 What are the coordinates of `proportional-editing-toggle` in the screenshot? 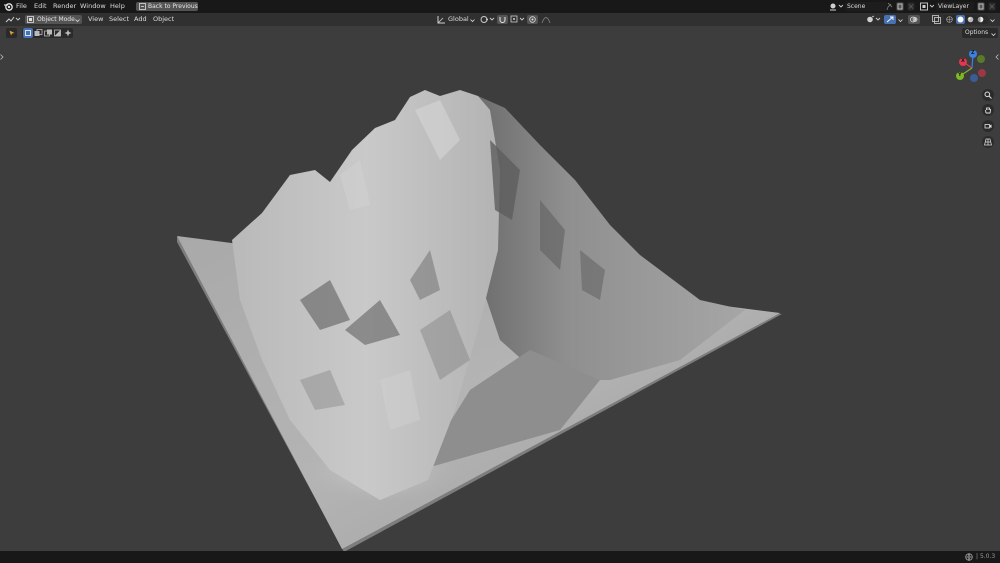 It's located at (532, 19).